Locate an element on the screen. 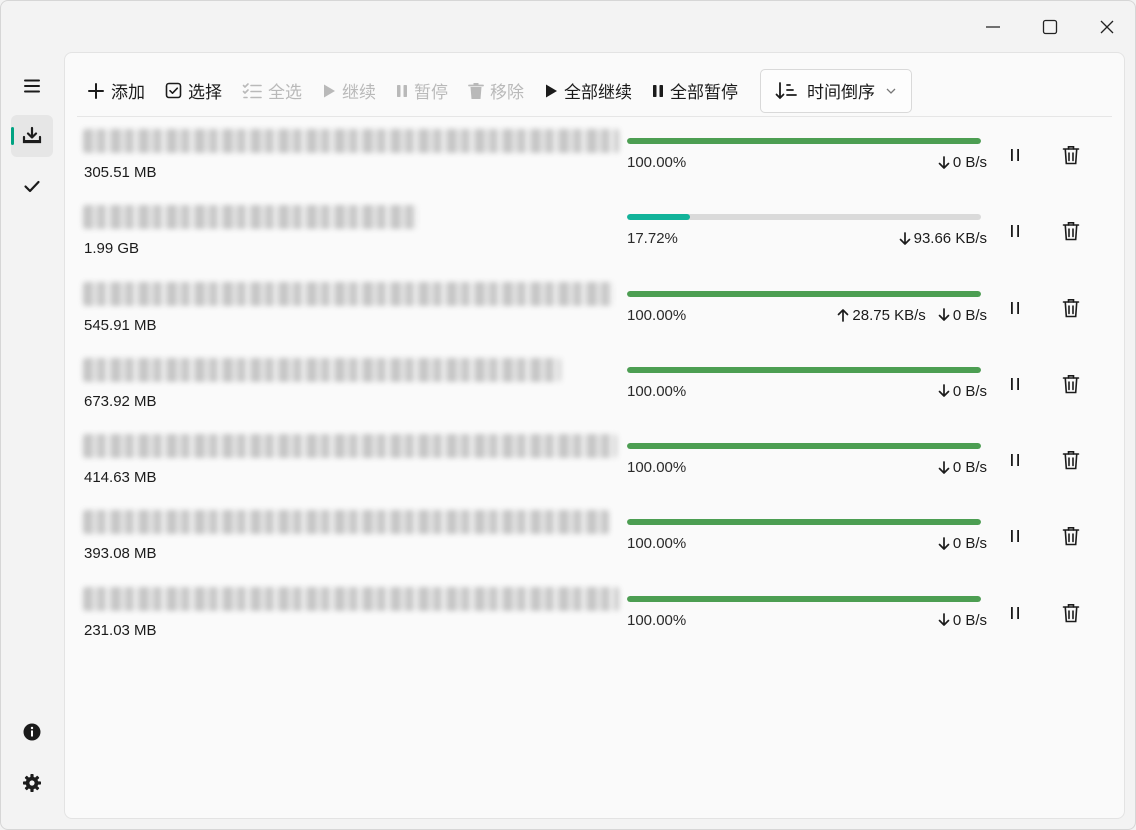 This screenshot has height=830, width=1136. download-speed: 93.66 KB/s is located at coordinates (943, 238).